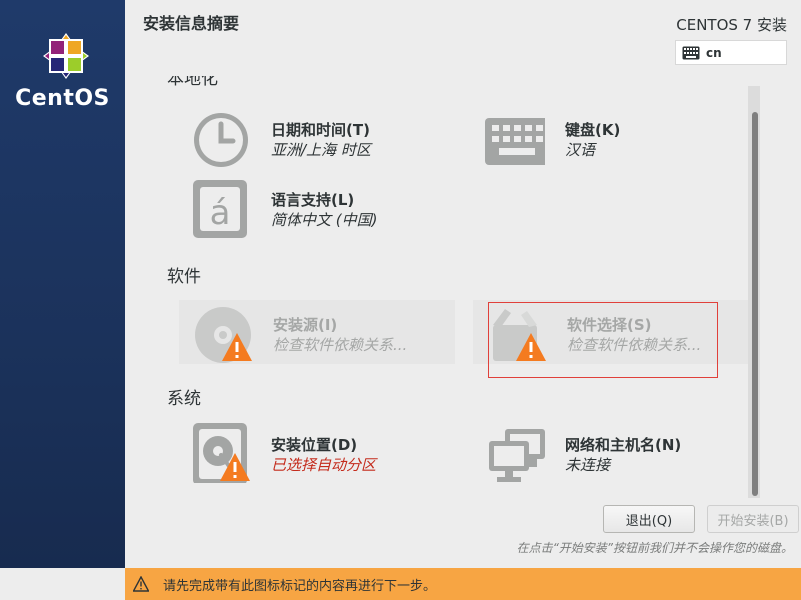  I want to click on spoke-datetime-title: 日期和时间(T), so click(320, 130).